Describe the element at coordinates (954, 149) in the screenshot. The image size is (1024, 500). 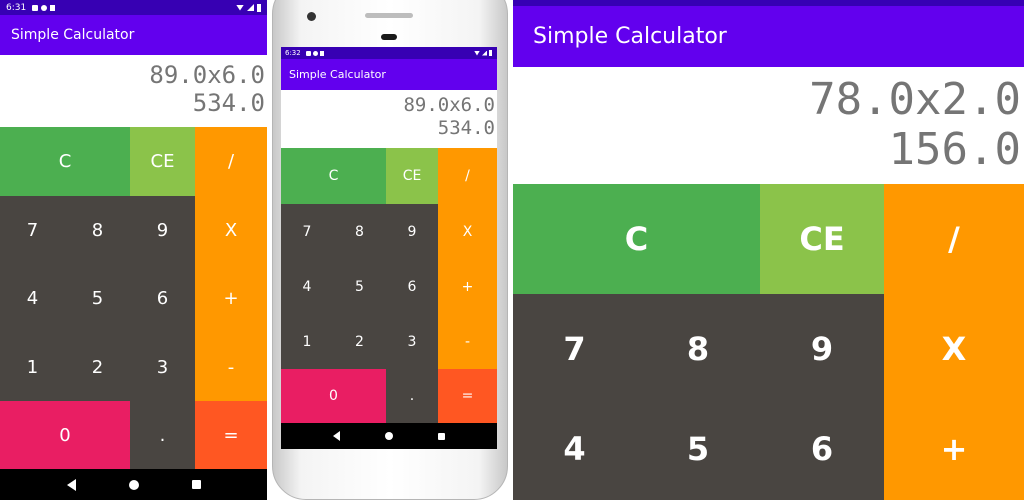
I see `result-text: 156.0` at that location.